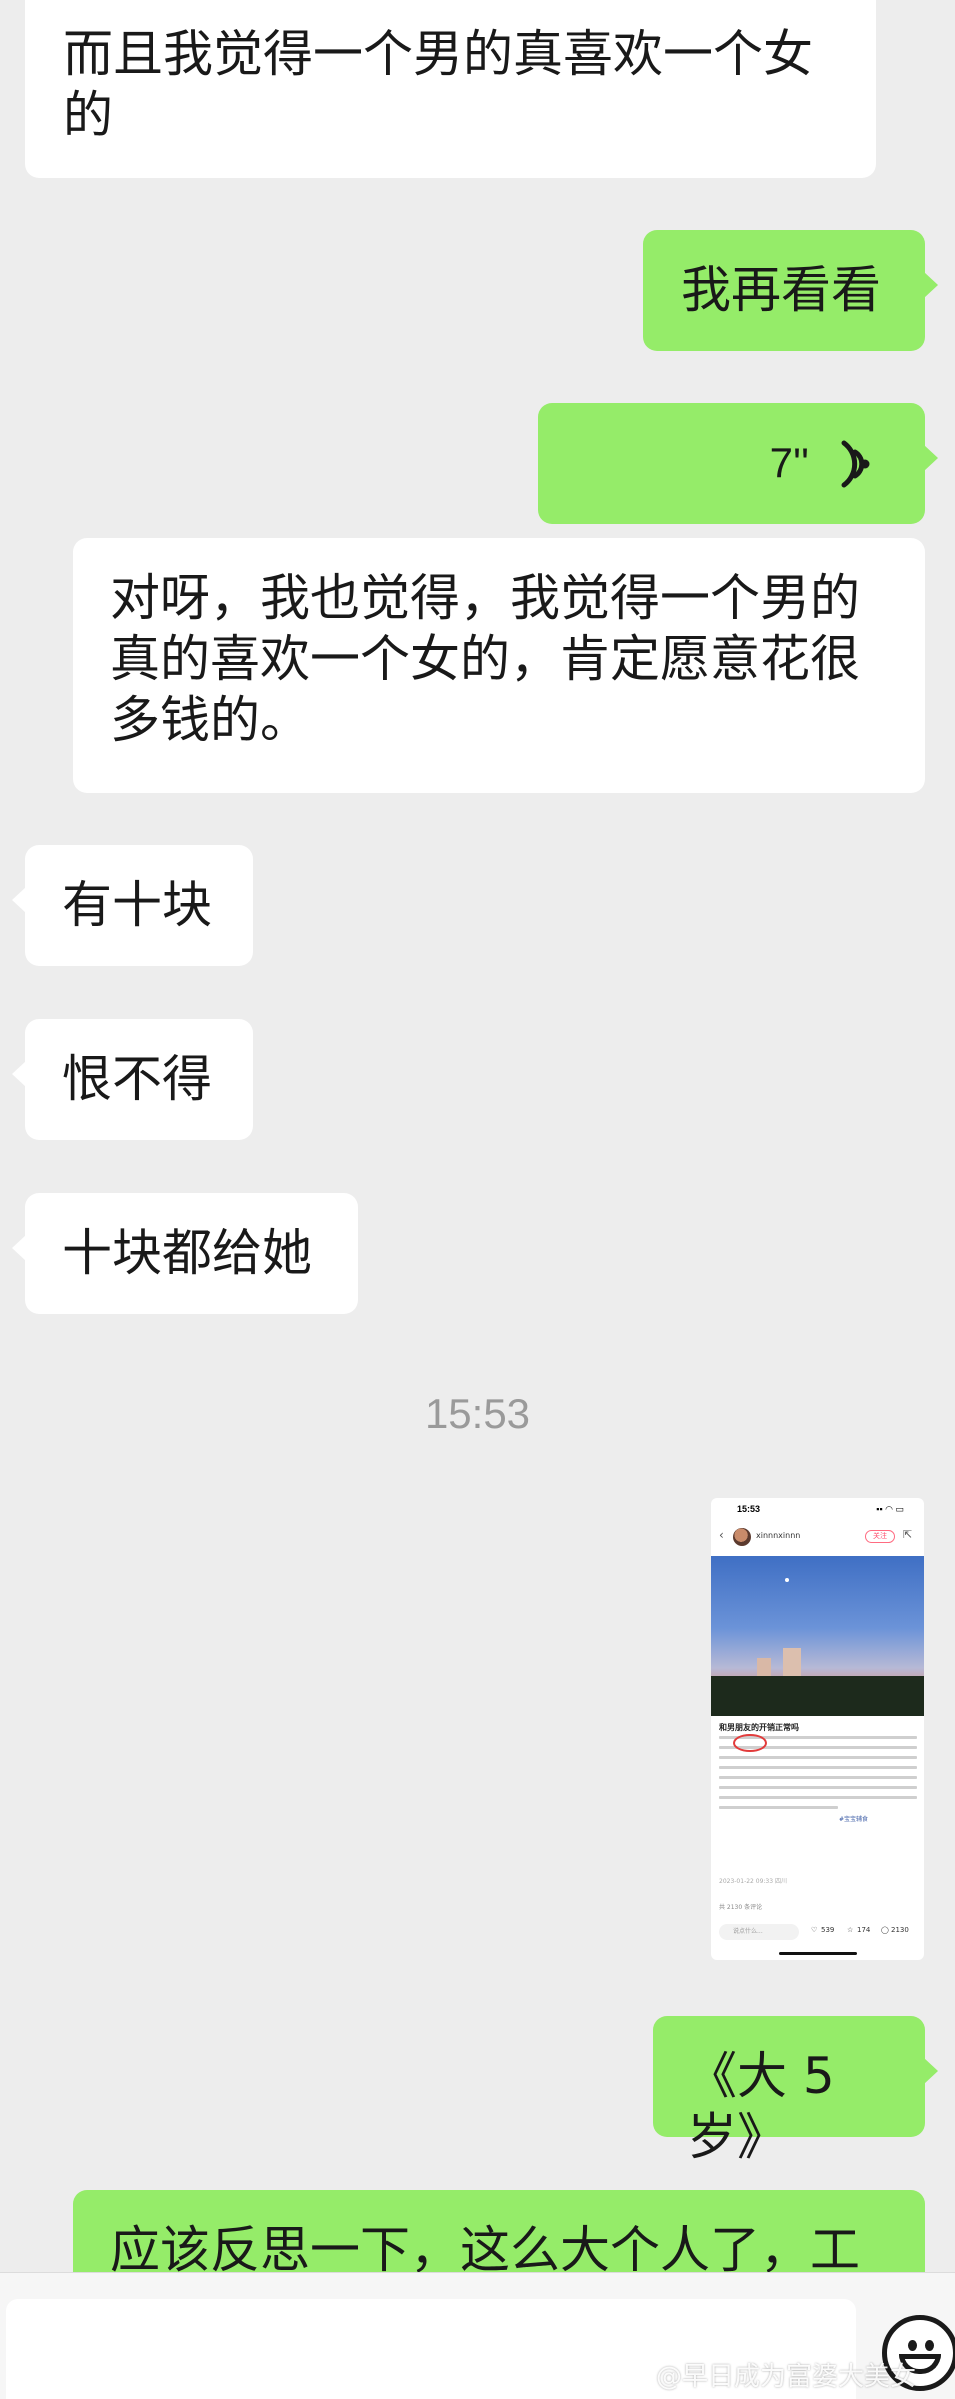 The width and height of the screenshot is (955, 2399). What do you see at coordinates (738, 463) in the screenshot?
I see `voice-message: 7''` at bounding box center [738, 463].